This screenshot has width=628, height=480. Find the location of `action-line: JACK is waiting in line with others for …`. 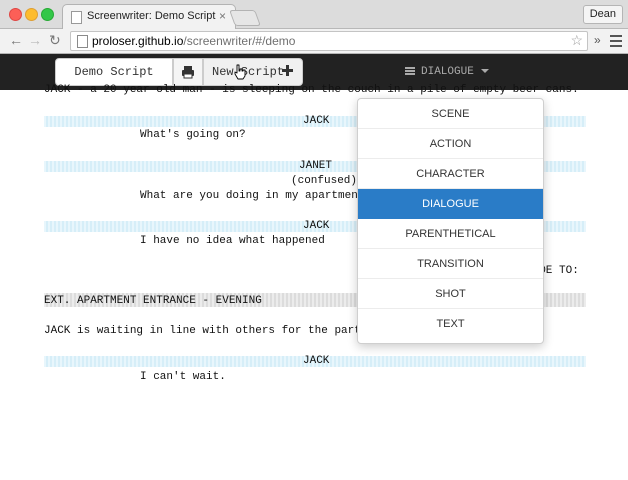

action-line: JACK is waiting in line with others for … is located at coordinates (205, 331).